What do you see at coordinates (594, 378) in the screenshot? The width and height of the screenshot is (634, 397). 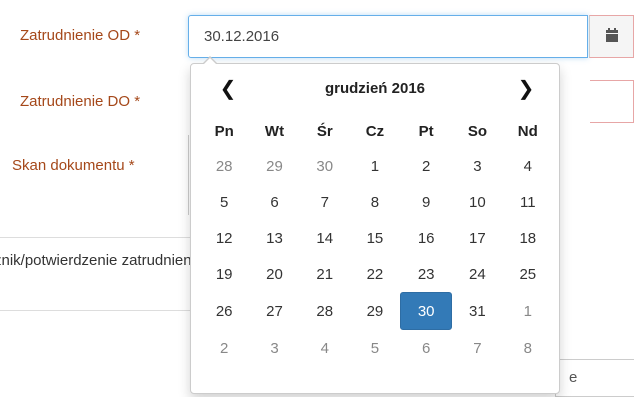 I see `bottom-field` at bounding box center [594, 378].